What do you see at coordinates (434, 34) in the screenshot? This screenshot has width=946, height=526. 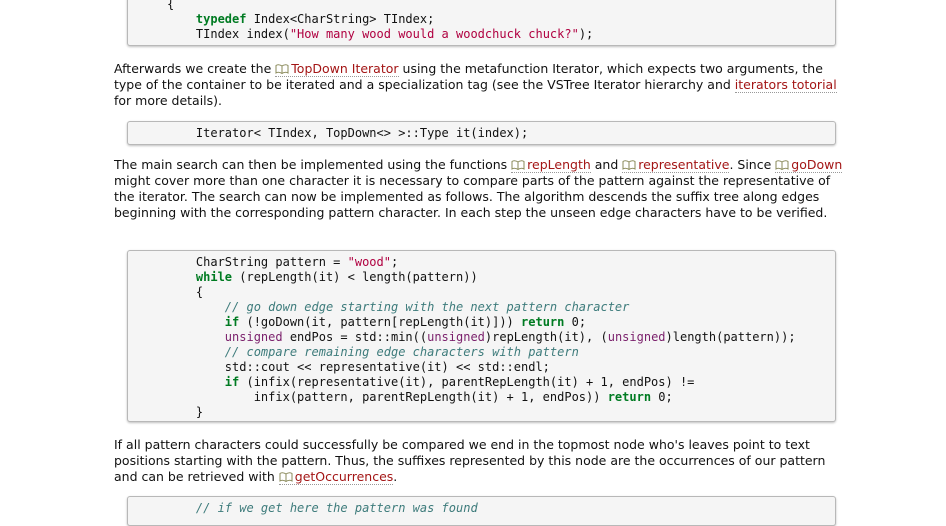 I see `code-token: "How many wood would a woodchuck chuck?"` at bounding box center [434, 34].